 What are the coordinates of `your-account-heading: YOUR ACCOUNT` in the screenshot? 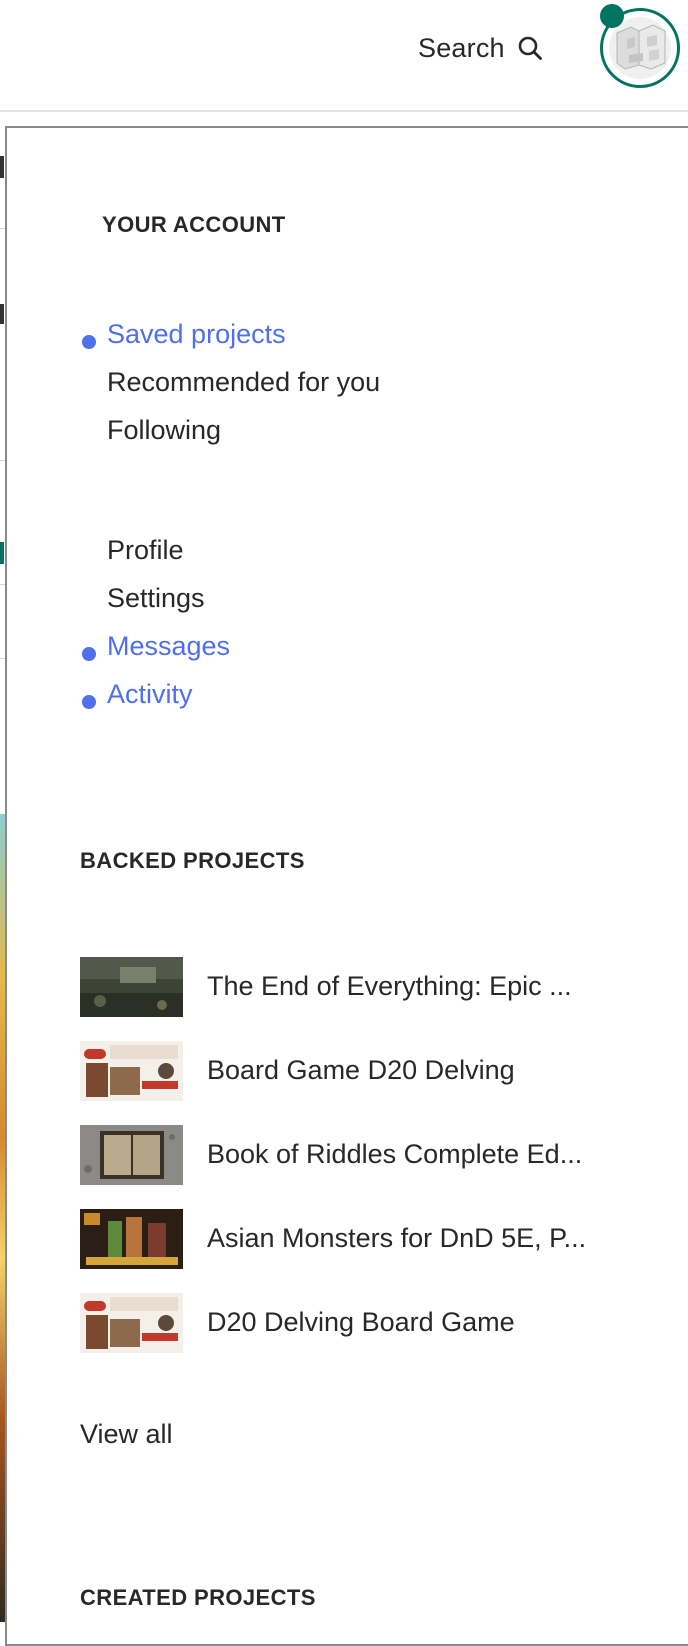 It's located at (194, 224).